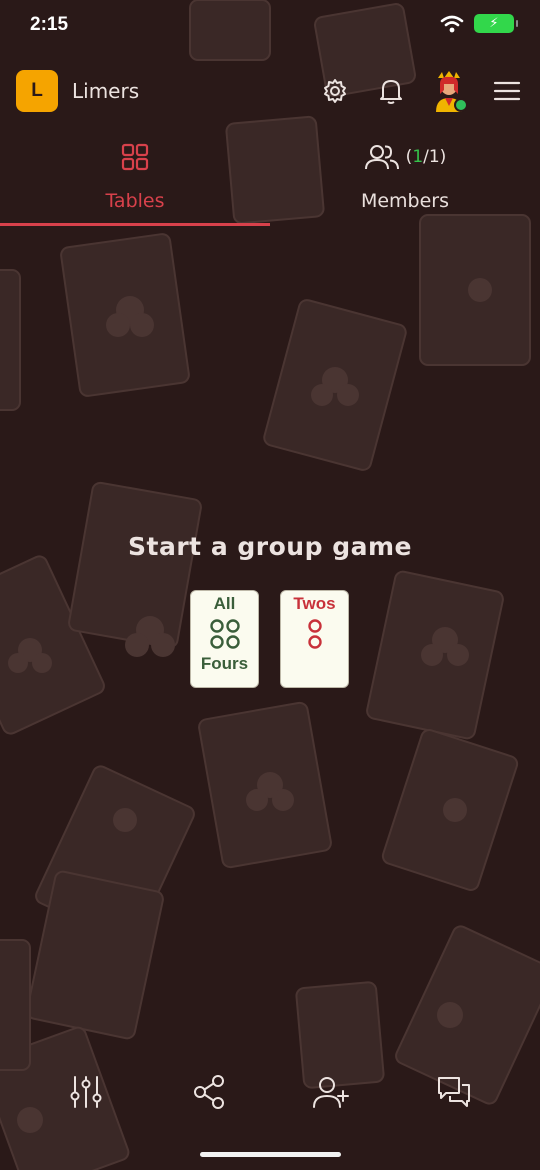 The height and width of the screenshot is (1170, 540). What do you see at coordinates (224, 634) in the screenshot?
I see `four-pips-icon` at bounding box center [224, 634].